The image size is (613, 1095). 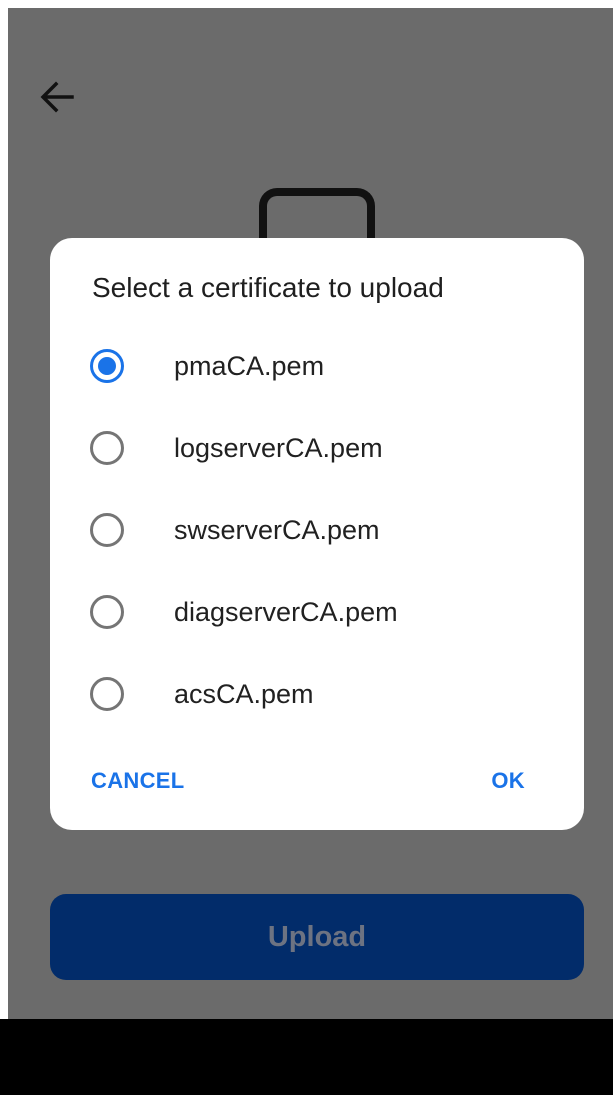 I want to click on ok-button: OK, so click(x=508, y=781).